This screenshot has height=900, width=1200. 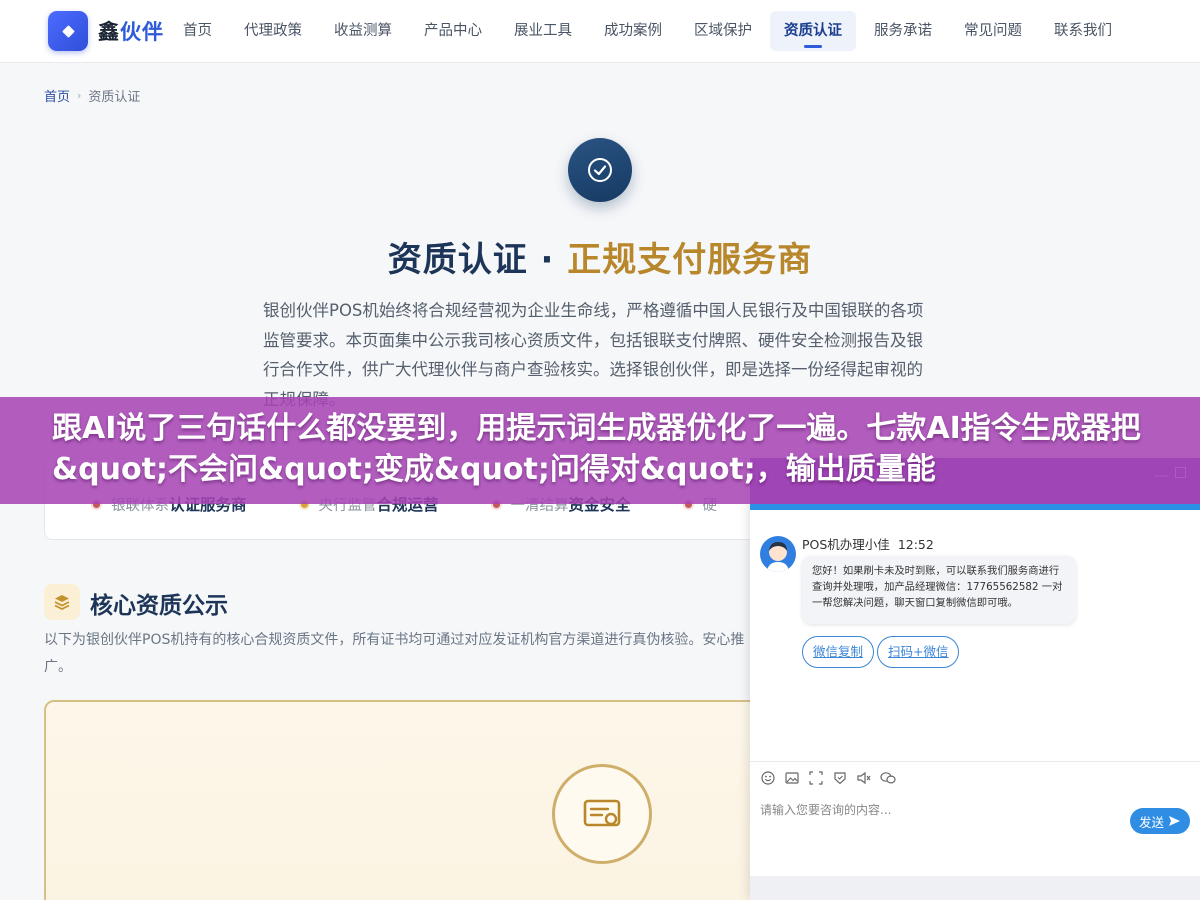 I want to click on nav-item-service: 服务承诺, so click(x=903, y=31).